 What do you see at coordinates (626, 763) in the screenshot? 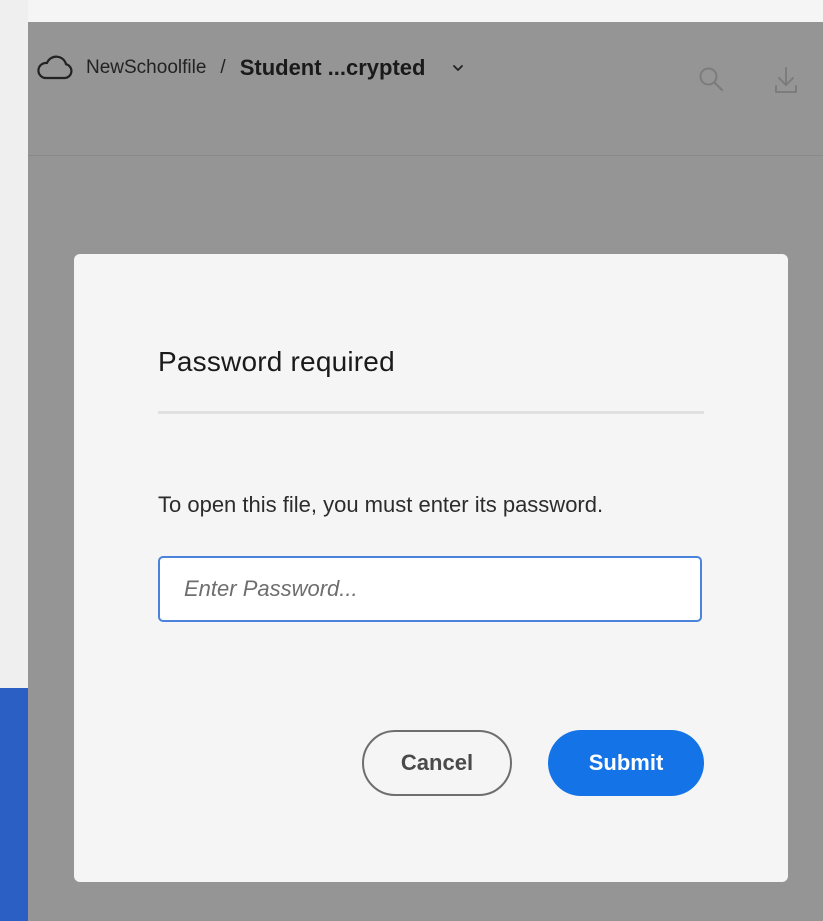
I see `submit-button: Submit` at bounding box center [626, 763].